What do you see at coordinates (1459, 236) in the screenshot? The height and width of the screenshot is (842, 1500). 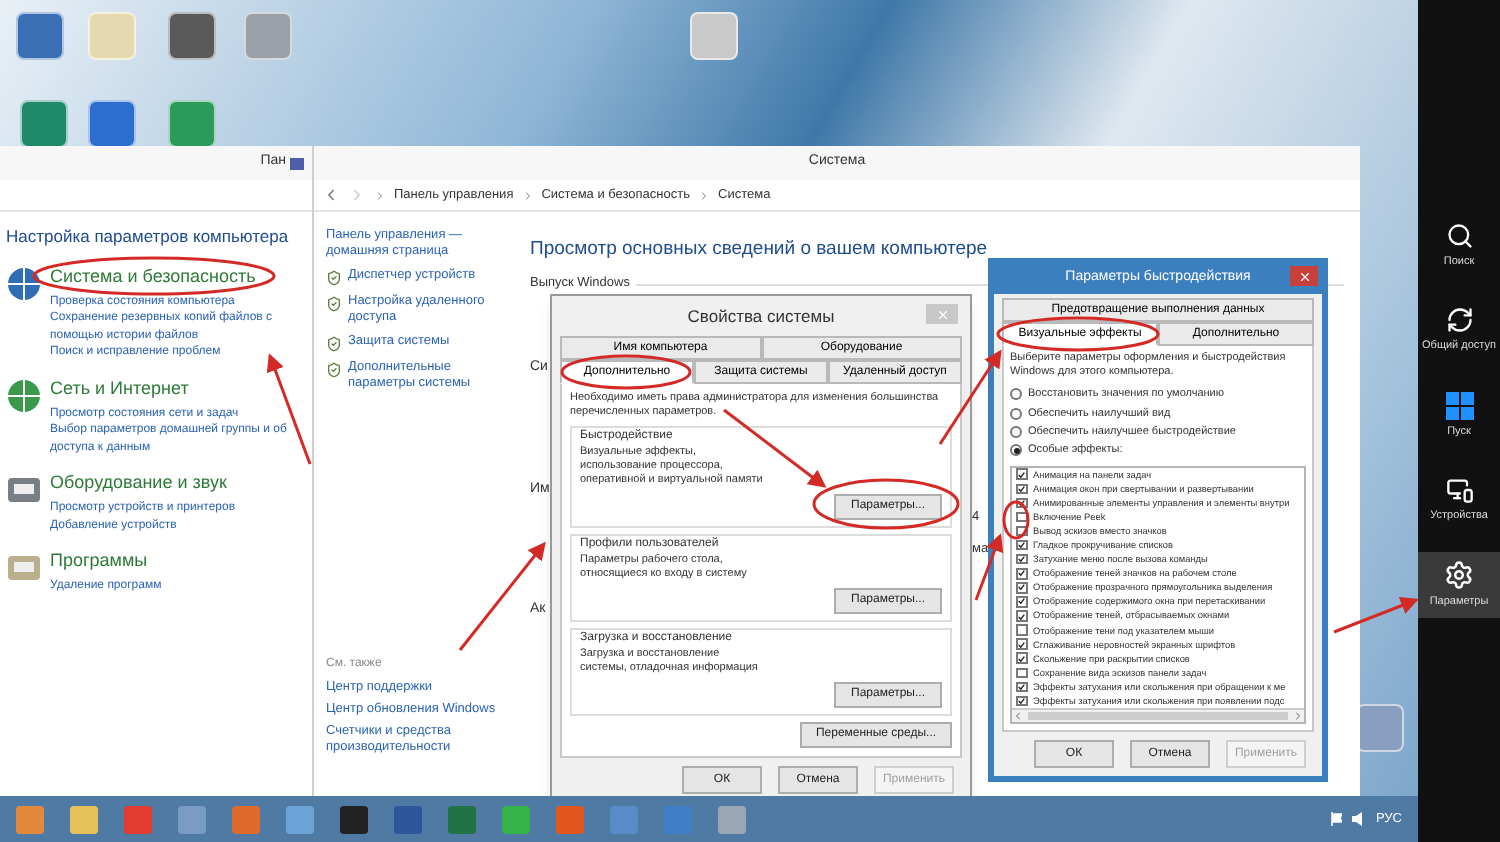 I see `search-icon` at bounding box center [1459, 236].